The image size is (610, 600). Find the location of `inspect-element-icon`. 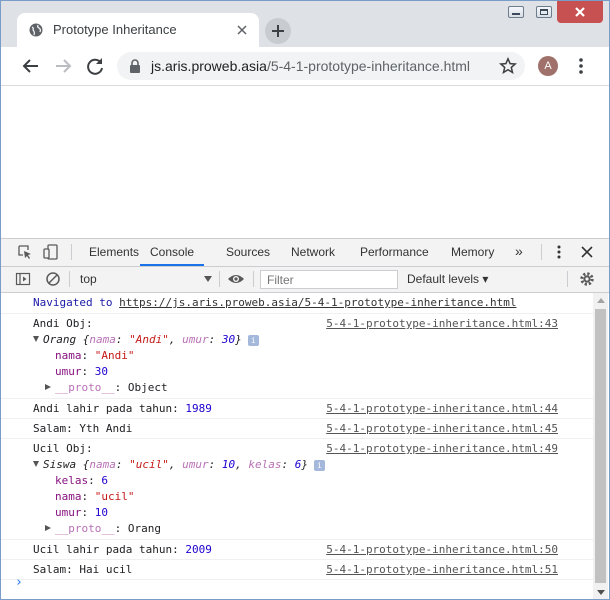

inspect-element-icon is located at coordinates (25, 252).